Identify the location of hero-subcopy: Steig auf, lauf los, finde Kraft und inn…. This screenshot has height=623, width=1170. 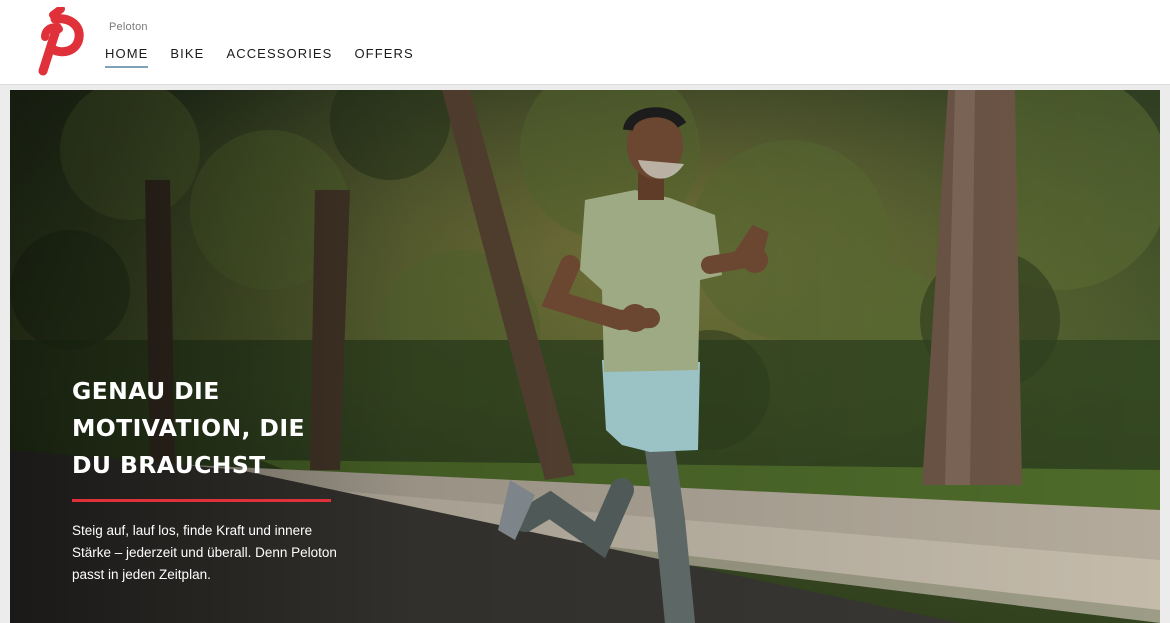
(204, 552).